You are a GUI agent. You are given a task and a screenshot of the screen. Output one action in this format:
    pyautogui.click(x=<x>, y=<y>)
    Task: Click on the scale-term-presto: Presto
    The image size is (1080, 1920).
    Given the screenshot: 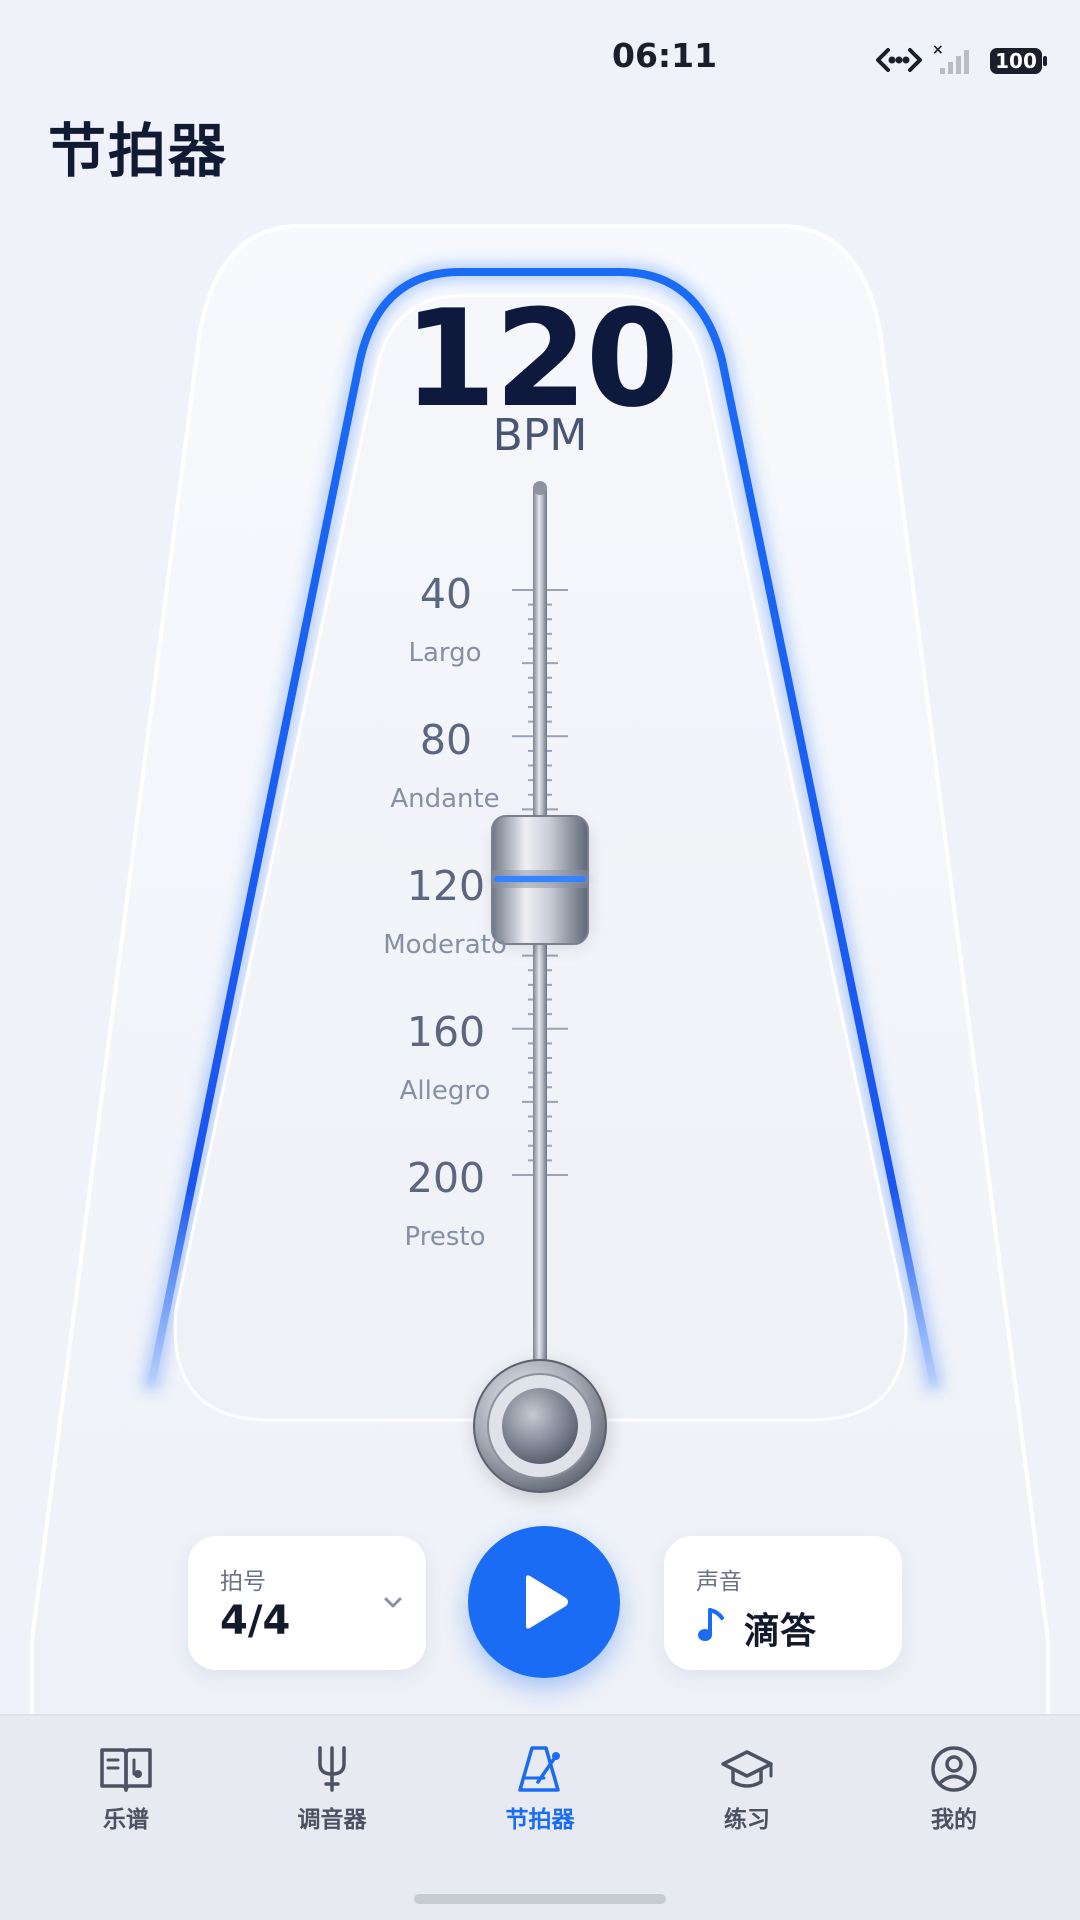 What is the action you would take?
    pyautogui.click(x=445, y=1237)
    